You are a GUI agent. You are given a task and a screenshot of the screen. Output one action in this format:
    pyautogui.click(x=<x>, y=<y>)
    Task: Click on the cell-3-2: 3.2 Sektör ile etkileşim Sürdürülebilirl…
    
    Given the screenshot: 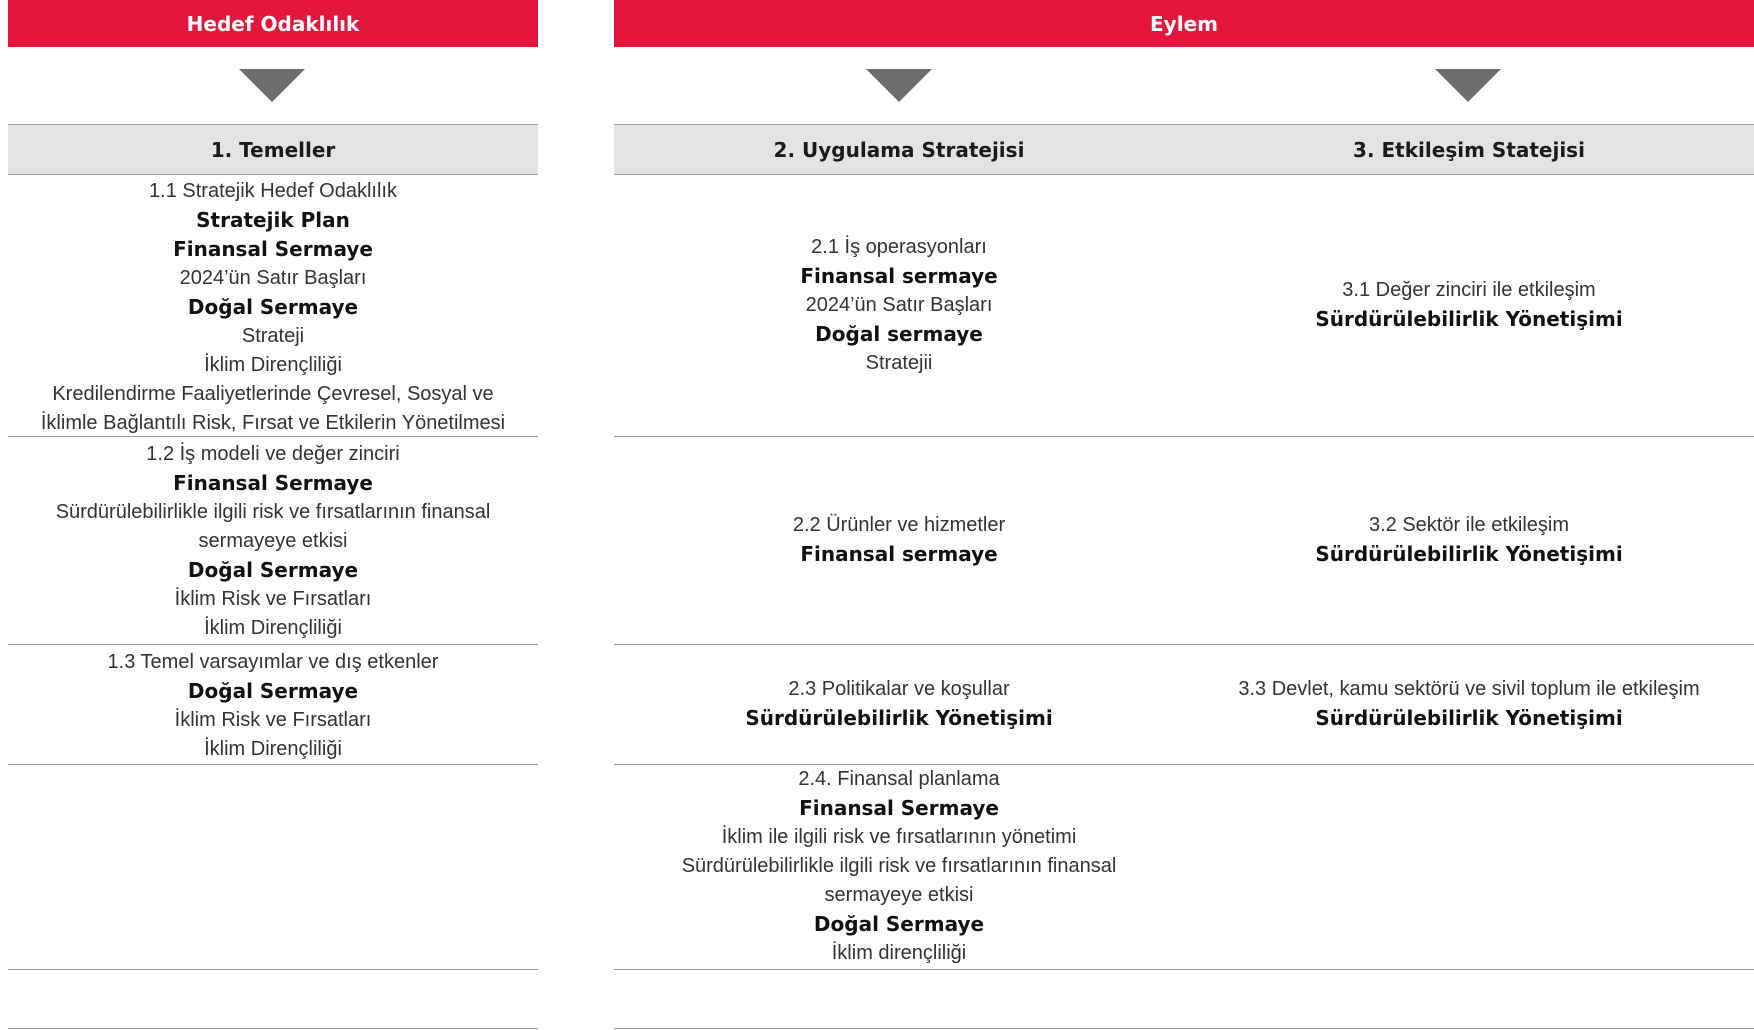 What is the action you would take?
    pyautogui.click(x=1469, y=540)
    